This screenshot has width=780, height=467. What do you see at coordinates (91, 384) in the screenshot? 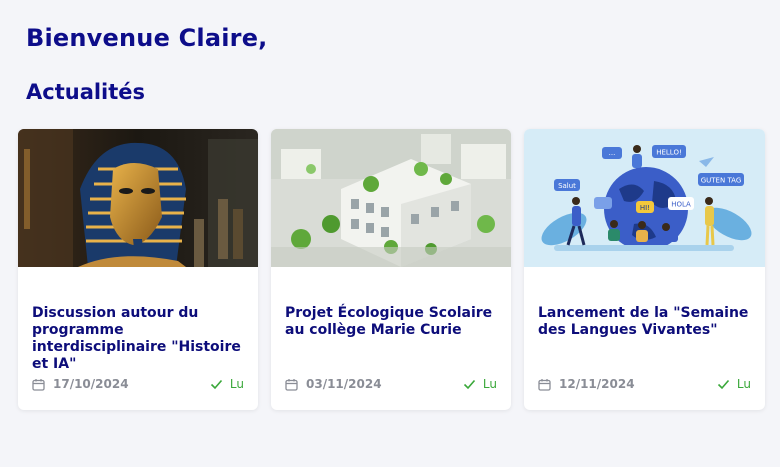
I see `news-card-date-text: 17/10/2024` at bounding box center [91, 384].